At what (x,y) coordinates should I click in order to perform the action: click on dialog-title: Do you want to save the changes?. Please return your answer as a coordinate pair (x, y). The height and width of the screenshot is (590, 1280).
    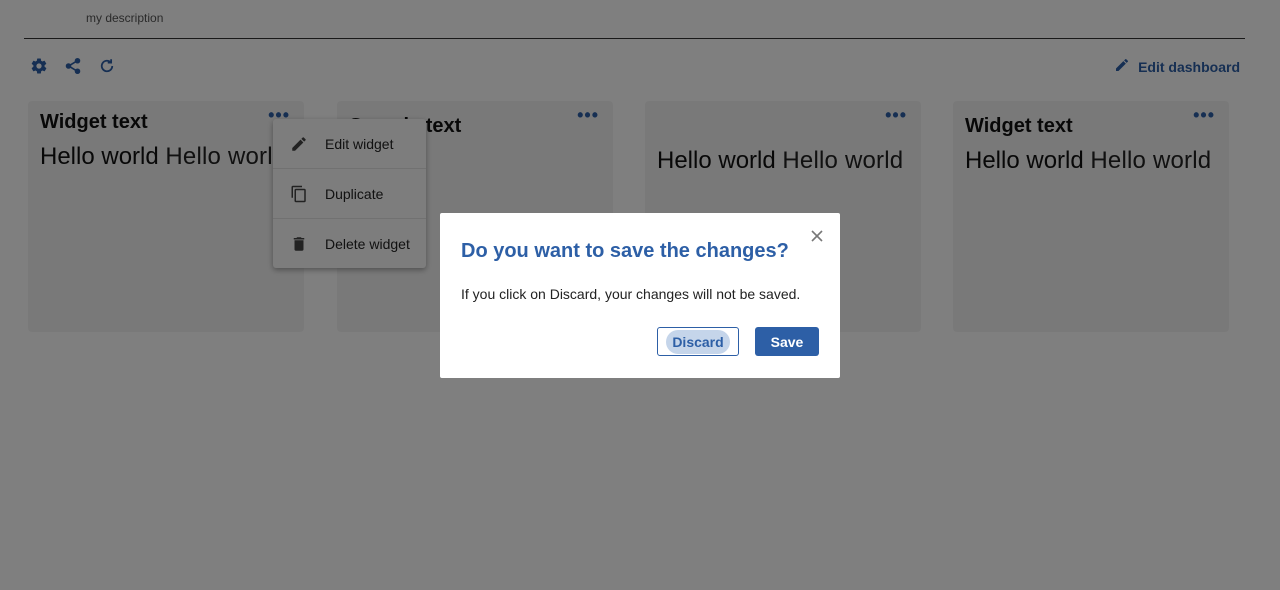
    Looking at the image, I should click on (625, 251).